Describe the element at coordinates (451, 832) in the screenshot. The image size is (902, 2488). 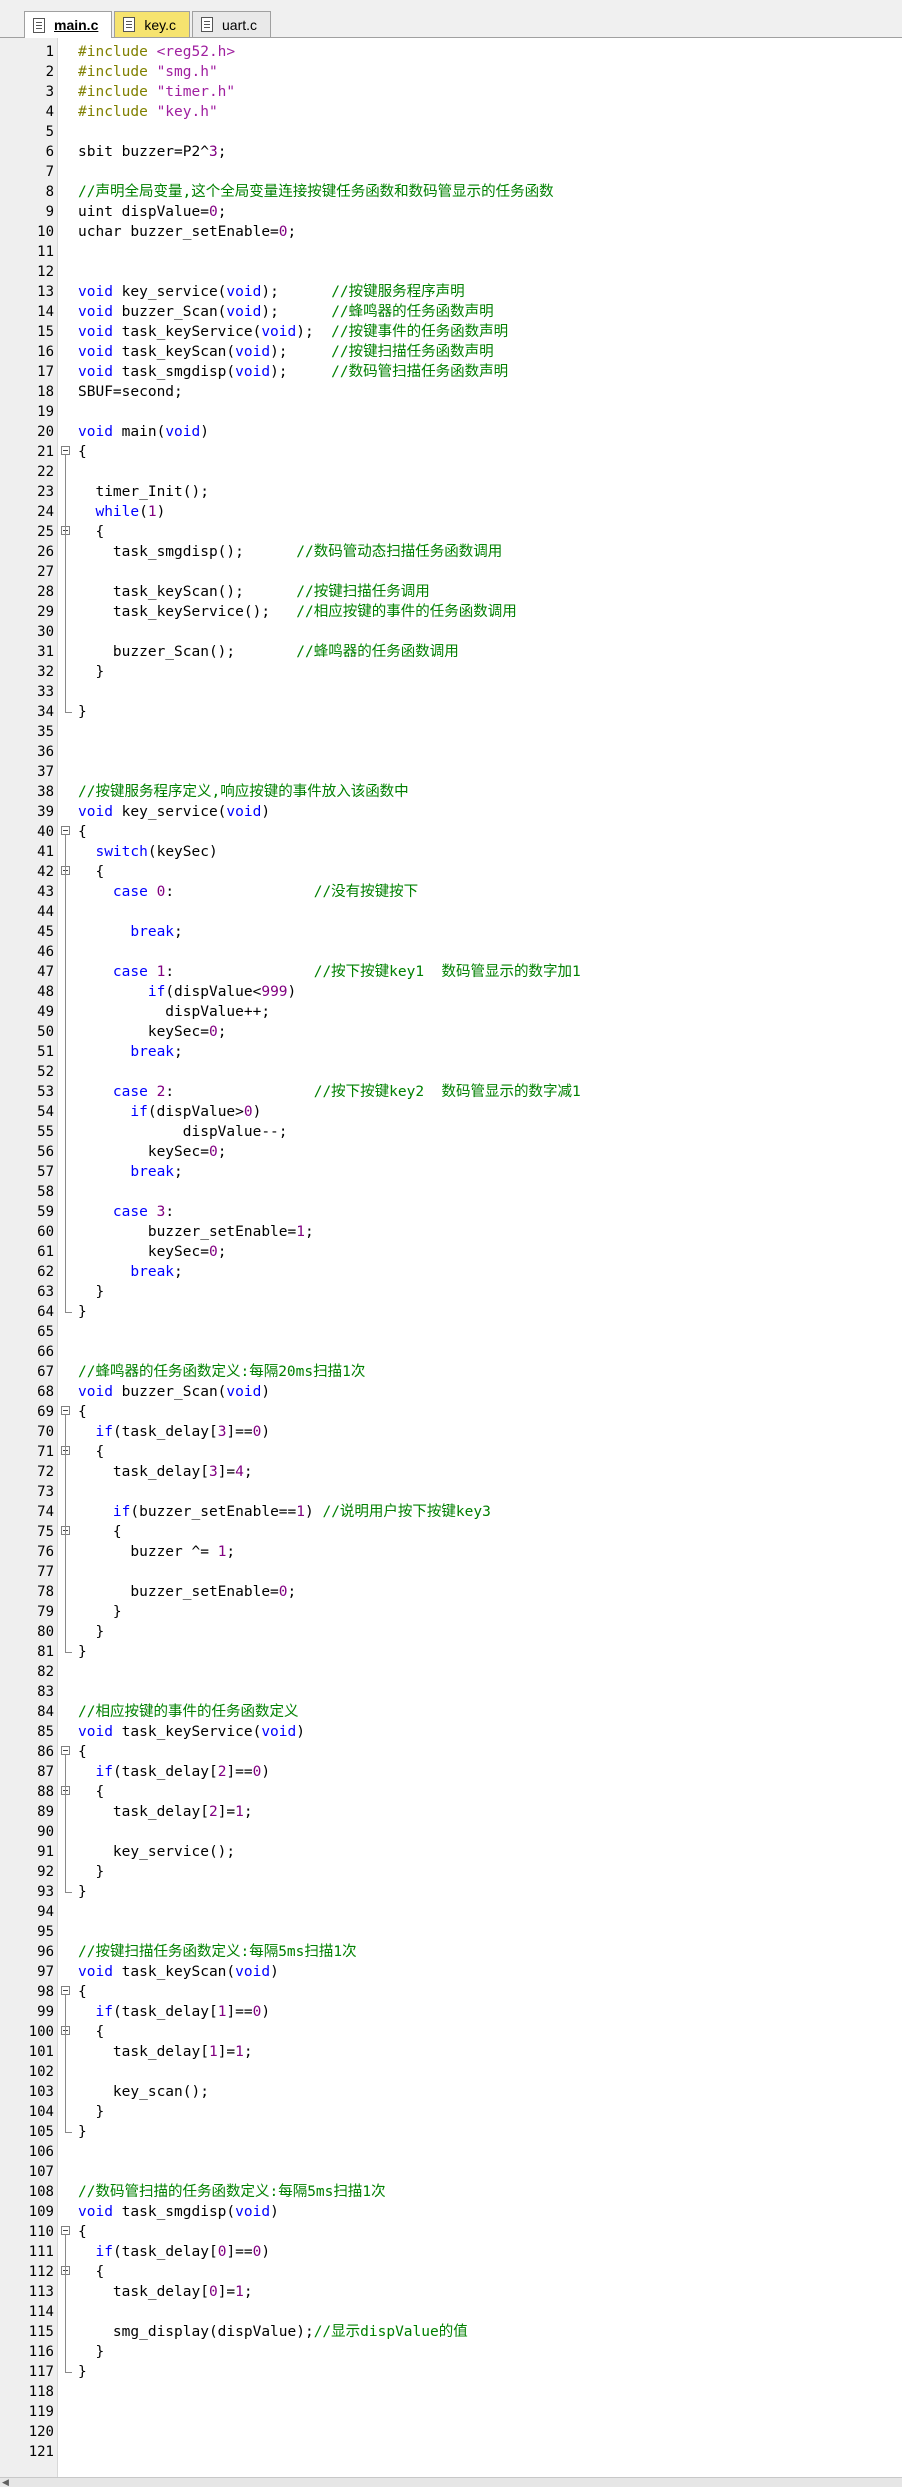
I see `code-line: 40 {` at that location.